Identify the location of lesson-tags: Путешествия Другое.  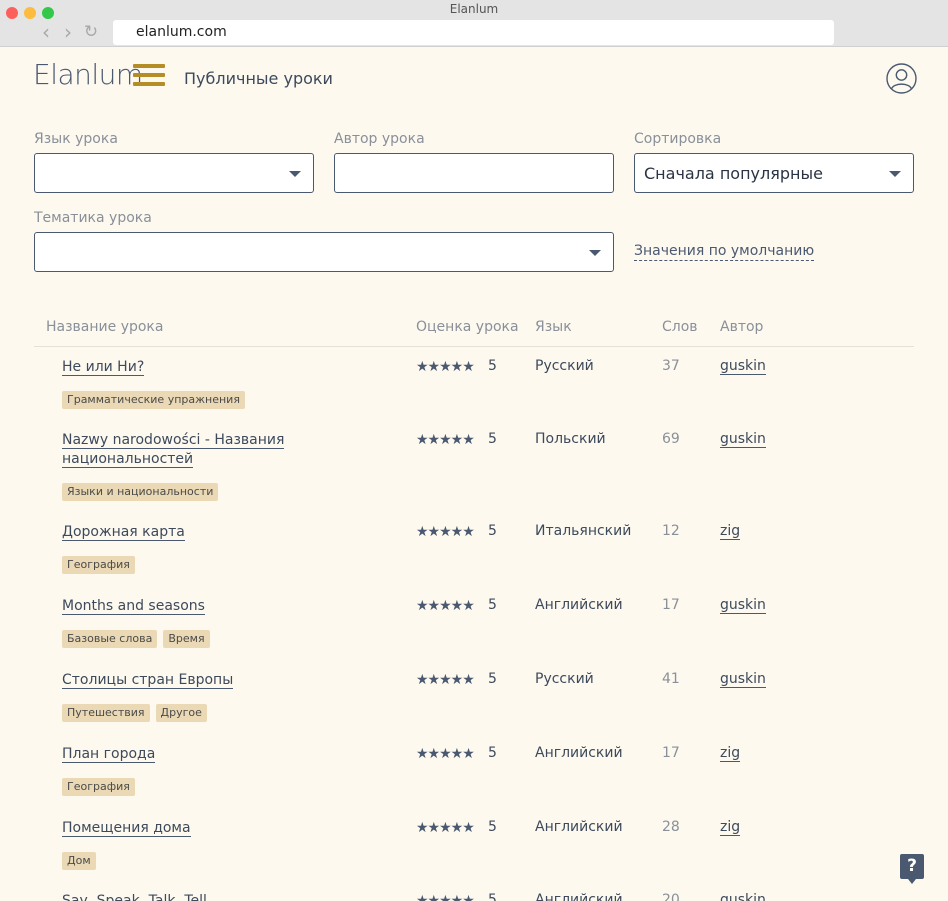
(137, 711).